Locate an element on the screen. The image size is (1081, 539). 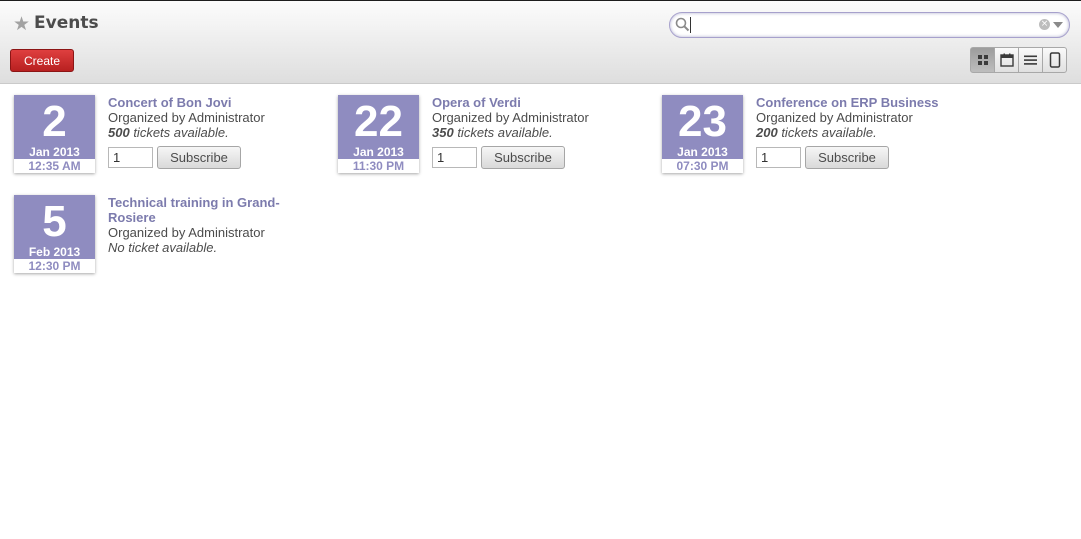
event-date-badge: 5 Feb 2013 12:30 PM is located at coordinates (54, 234).